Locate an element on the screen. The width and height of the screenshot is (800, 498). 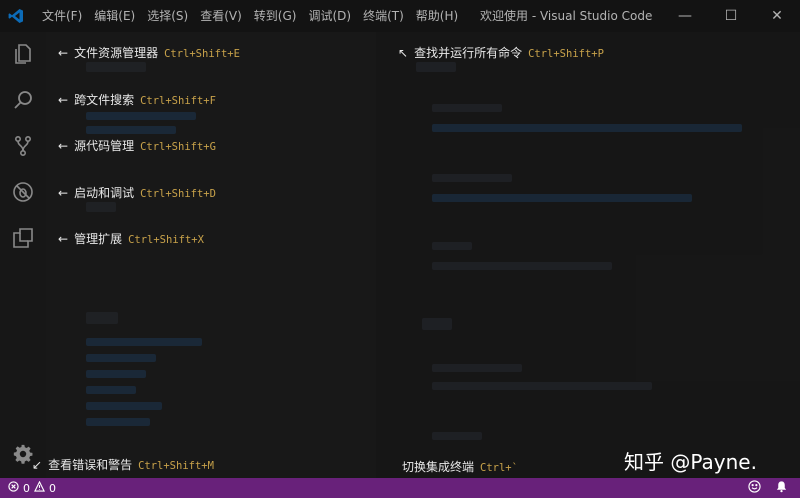
down-left-arrow-icon: ↙ is located at coordinates (37, 465).